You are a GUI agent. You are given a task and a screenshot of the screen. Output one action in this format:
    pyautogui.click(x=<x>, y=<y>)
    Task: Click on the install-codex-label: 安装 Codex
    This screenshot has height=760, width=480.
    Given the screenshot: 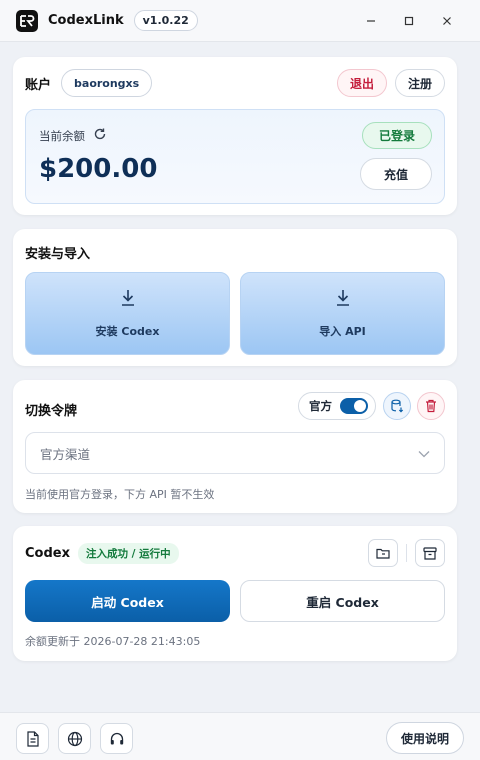 What is the action you would take?
    pyautogui.click(x=127, y=331)
    